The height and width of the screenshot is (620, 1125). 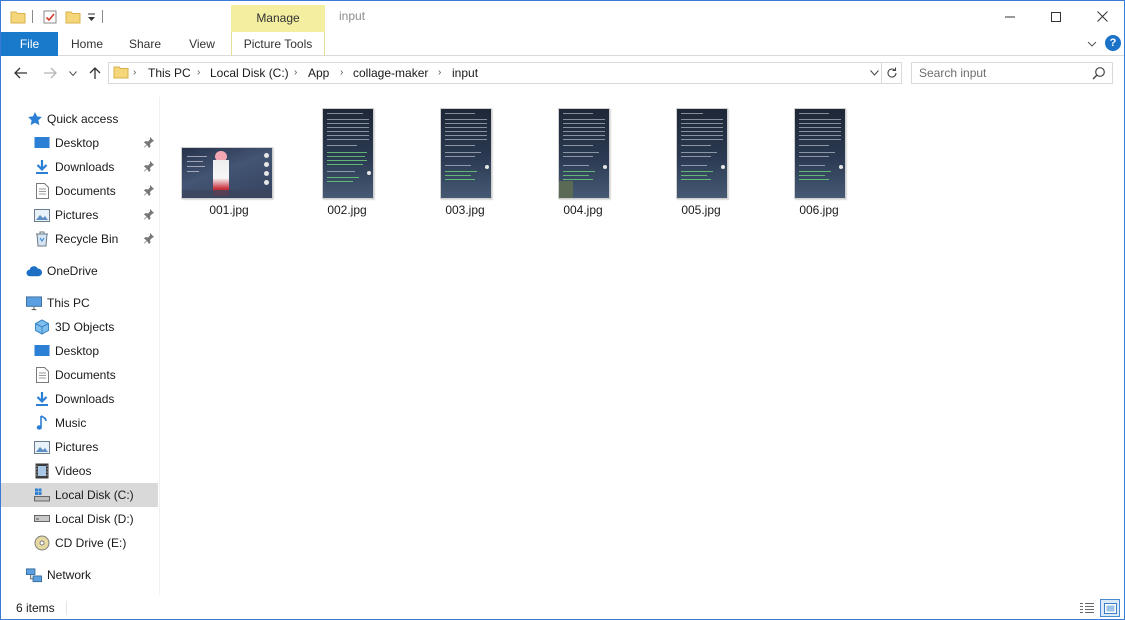 I want to click on close-button, so click(x=1101, y=16).